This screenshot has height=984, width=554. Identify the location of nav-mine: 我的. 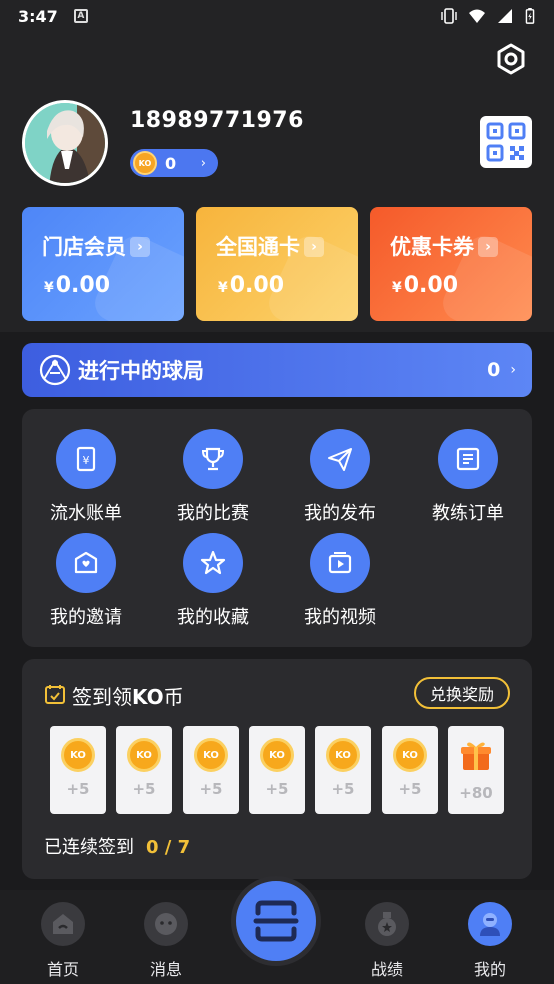
(490, 941).